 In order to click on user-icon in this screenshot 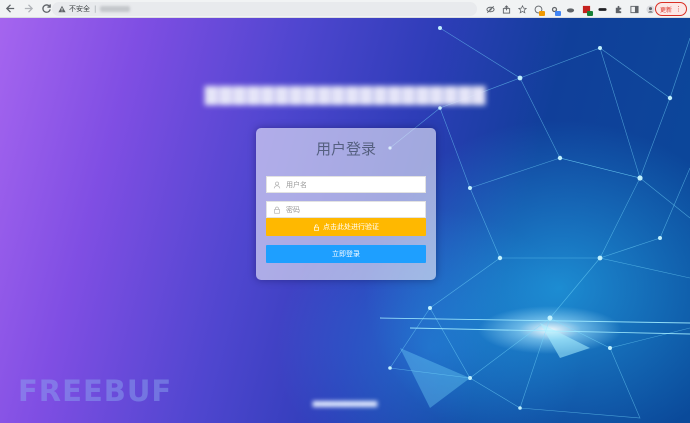, I will do `click(277, 185)`.